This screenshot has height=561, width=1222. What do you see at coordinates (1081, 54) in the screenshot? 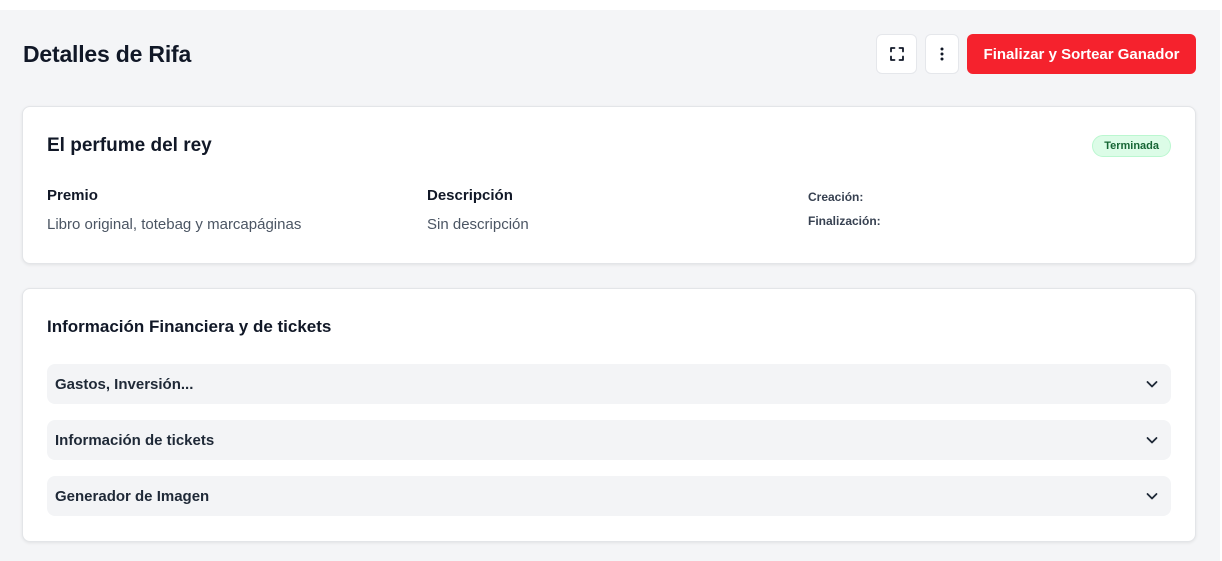
I see `finish-and-draw-winner-button: Finalizar y Sortear Ganador` at bounding box center [1081, 54].